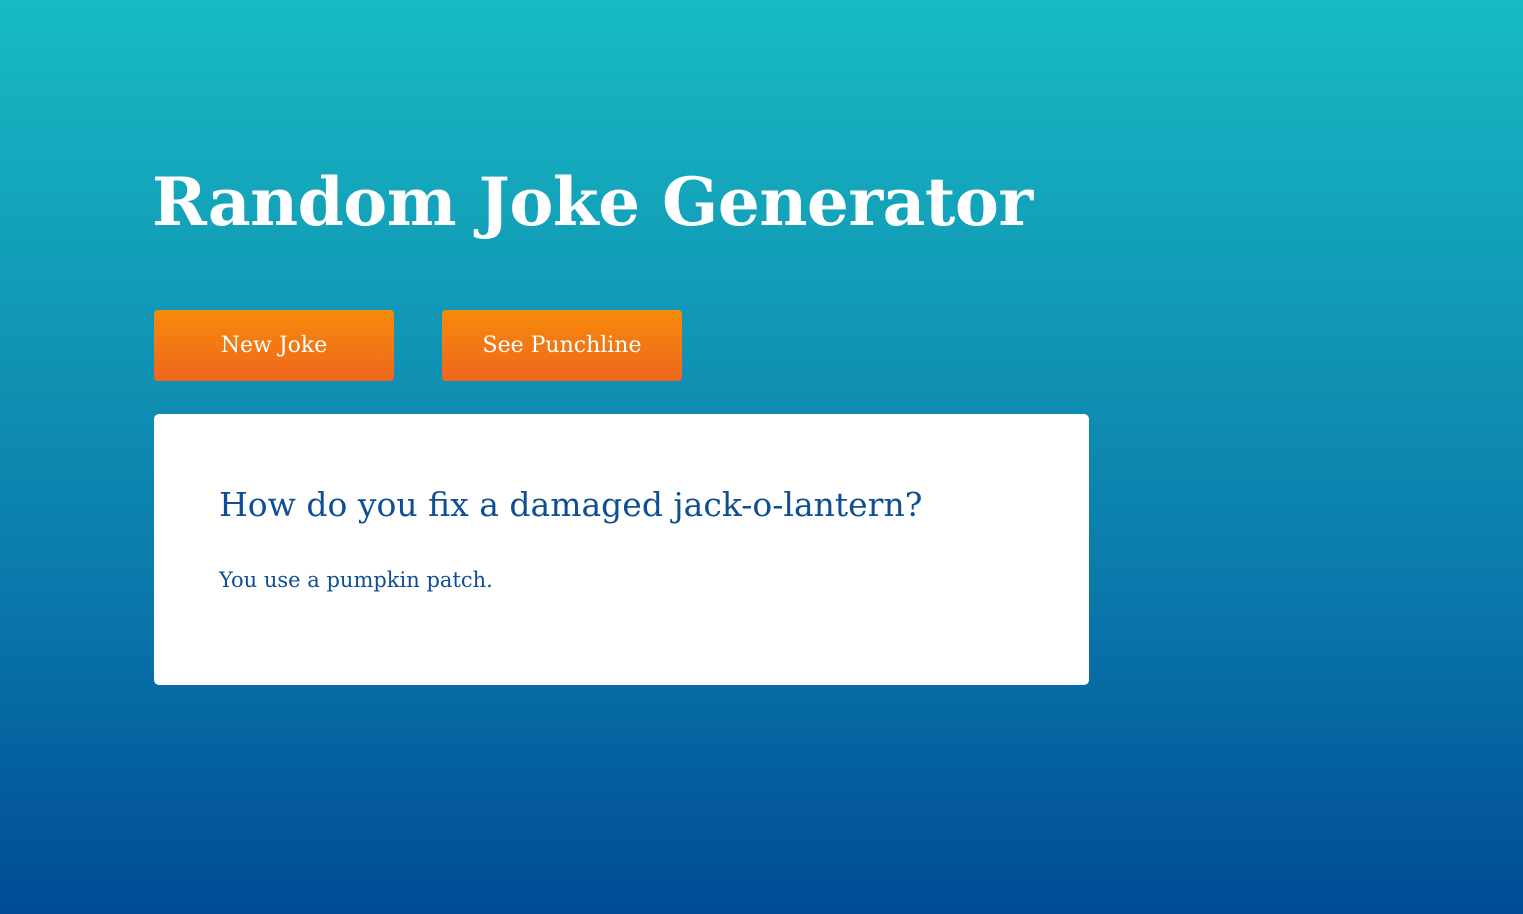  What do you see at coordinates (571, 504) in the screenshot?
I see `joke-setup: How do you fix a damaged jack-o-lantern?` at bounding box center [571, 504].